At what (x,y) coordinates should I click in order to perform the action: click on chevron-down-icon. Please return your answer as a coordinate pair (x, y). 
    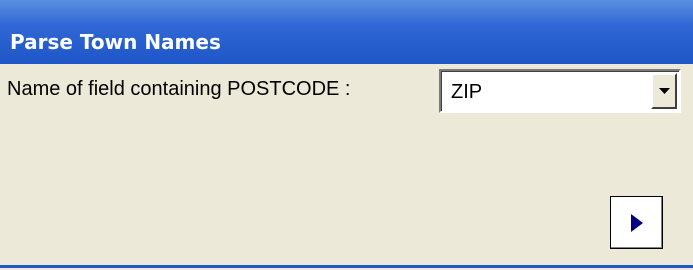
    Looking at the image, I should click on (664, 91).